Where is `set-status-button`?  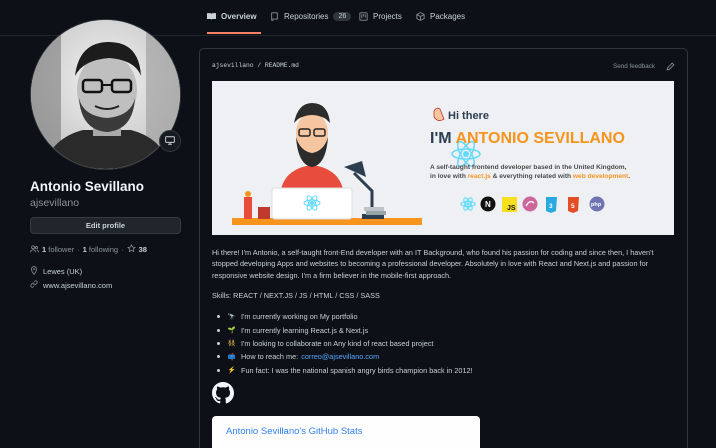 set-status-button is located at coordinates (170, 141).